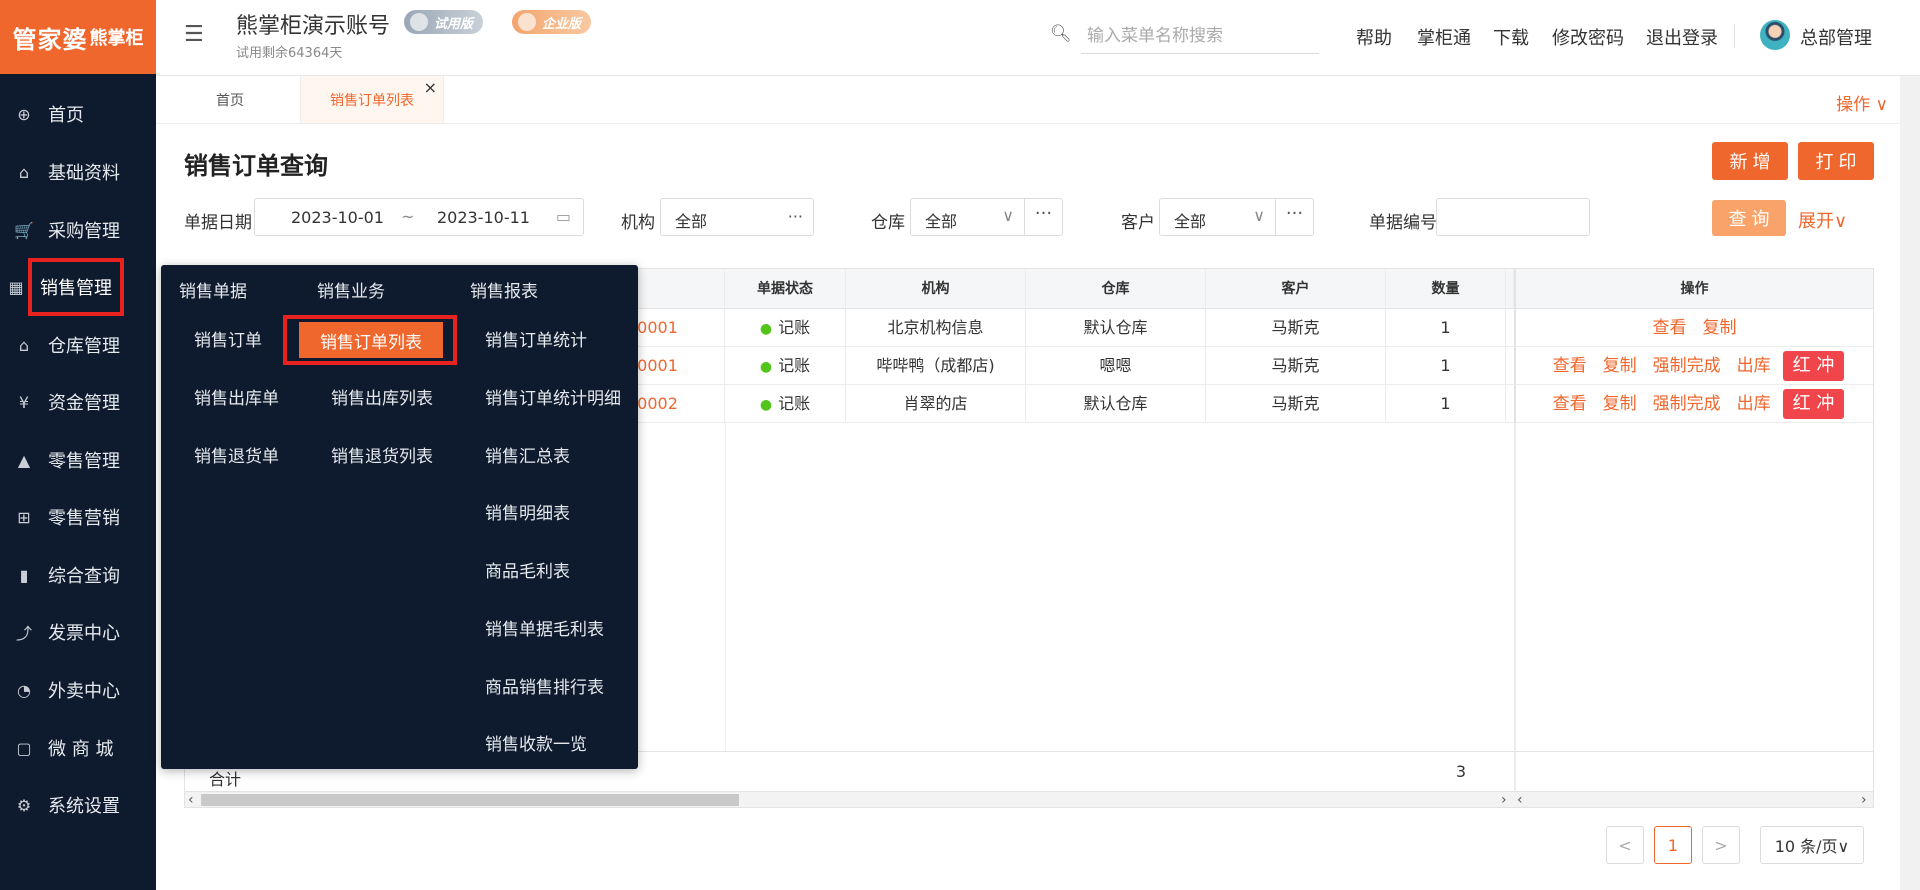  I want to click on expand-filters-link: 展开∨, so click(1822, 220).